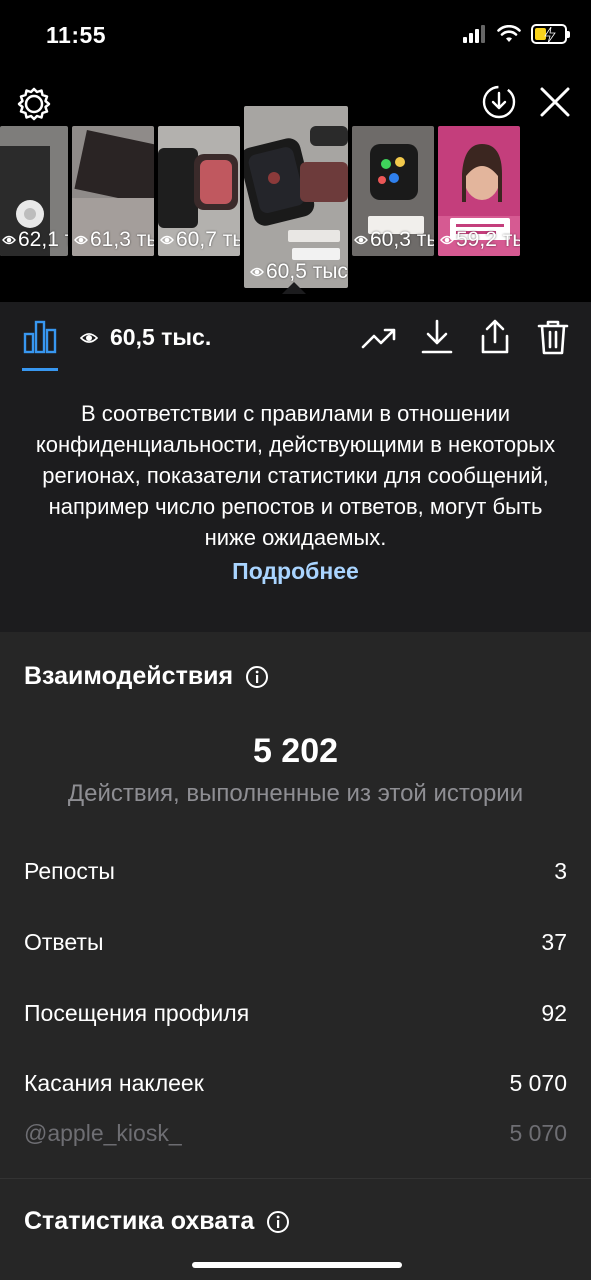 This screenshot has width=591, height=1280. What do you see at coordinates (307, 271) in the screenshot?
I see `thumbnail-views: 60,5 тыс.` at bounding box center [307, 271].